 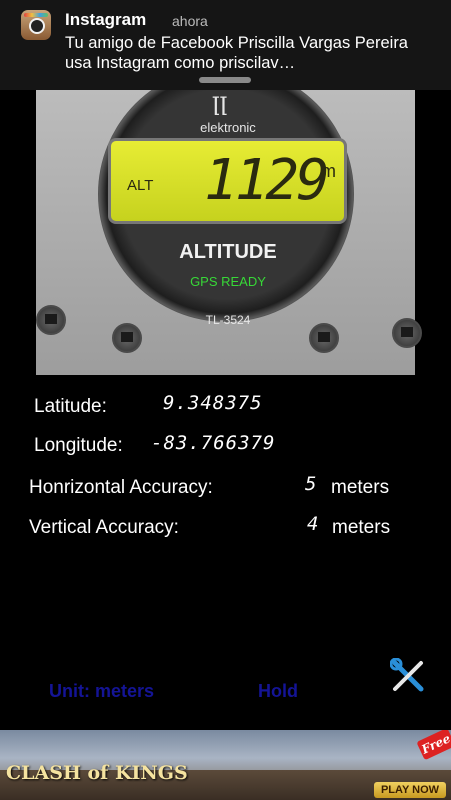 What do you see at coordinates (220, 101) in the screenshot?
I see `brand-logo-icon: ꞁꞁ` at bounding box center [220, 101].